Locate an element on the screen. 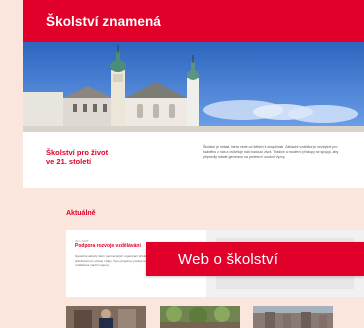 The width and height of the screenshot is (364, 328). overlay-banner: Web o školství is located at coordinates (255, 259).